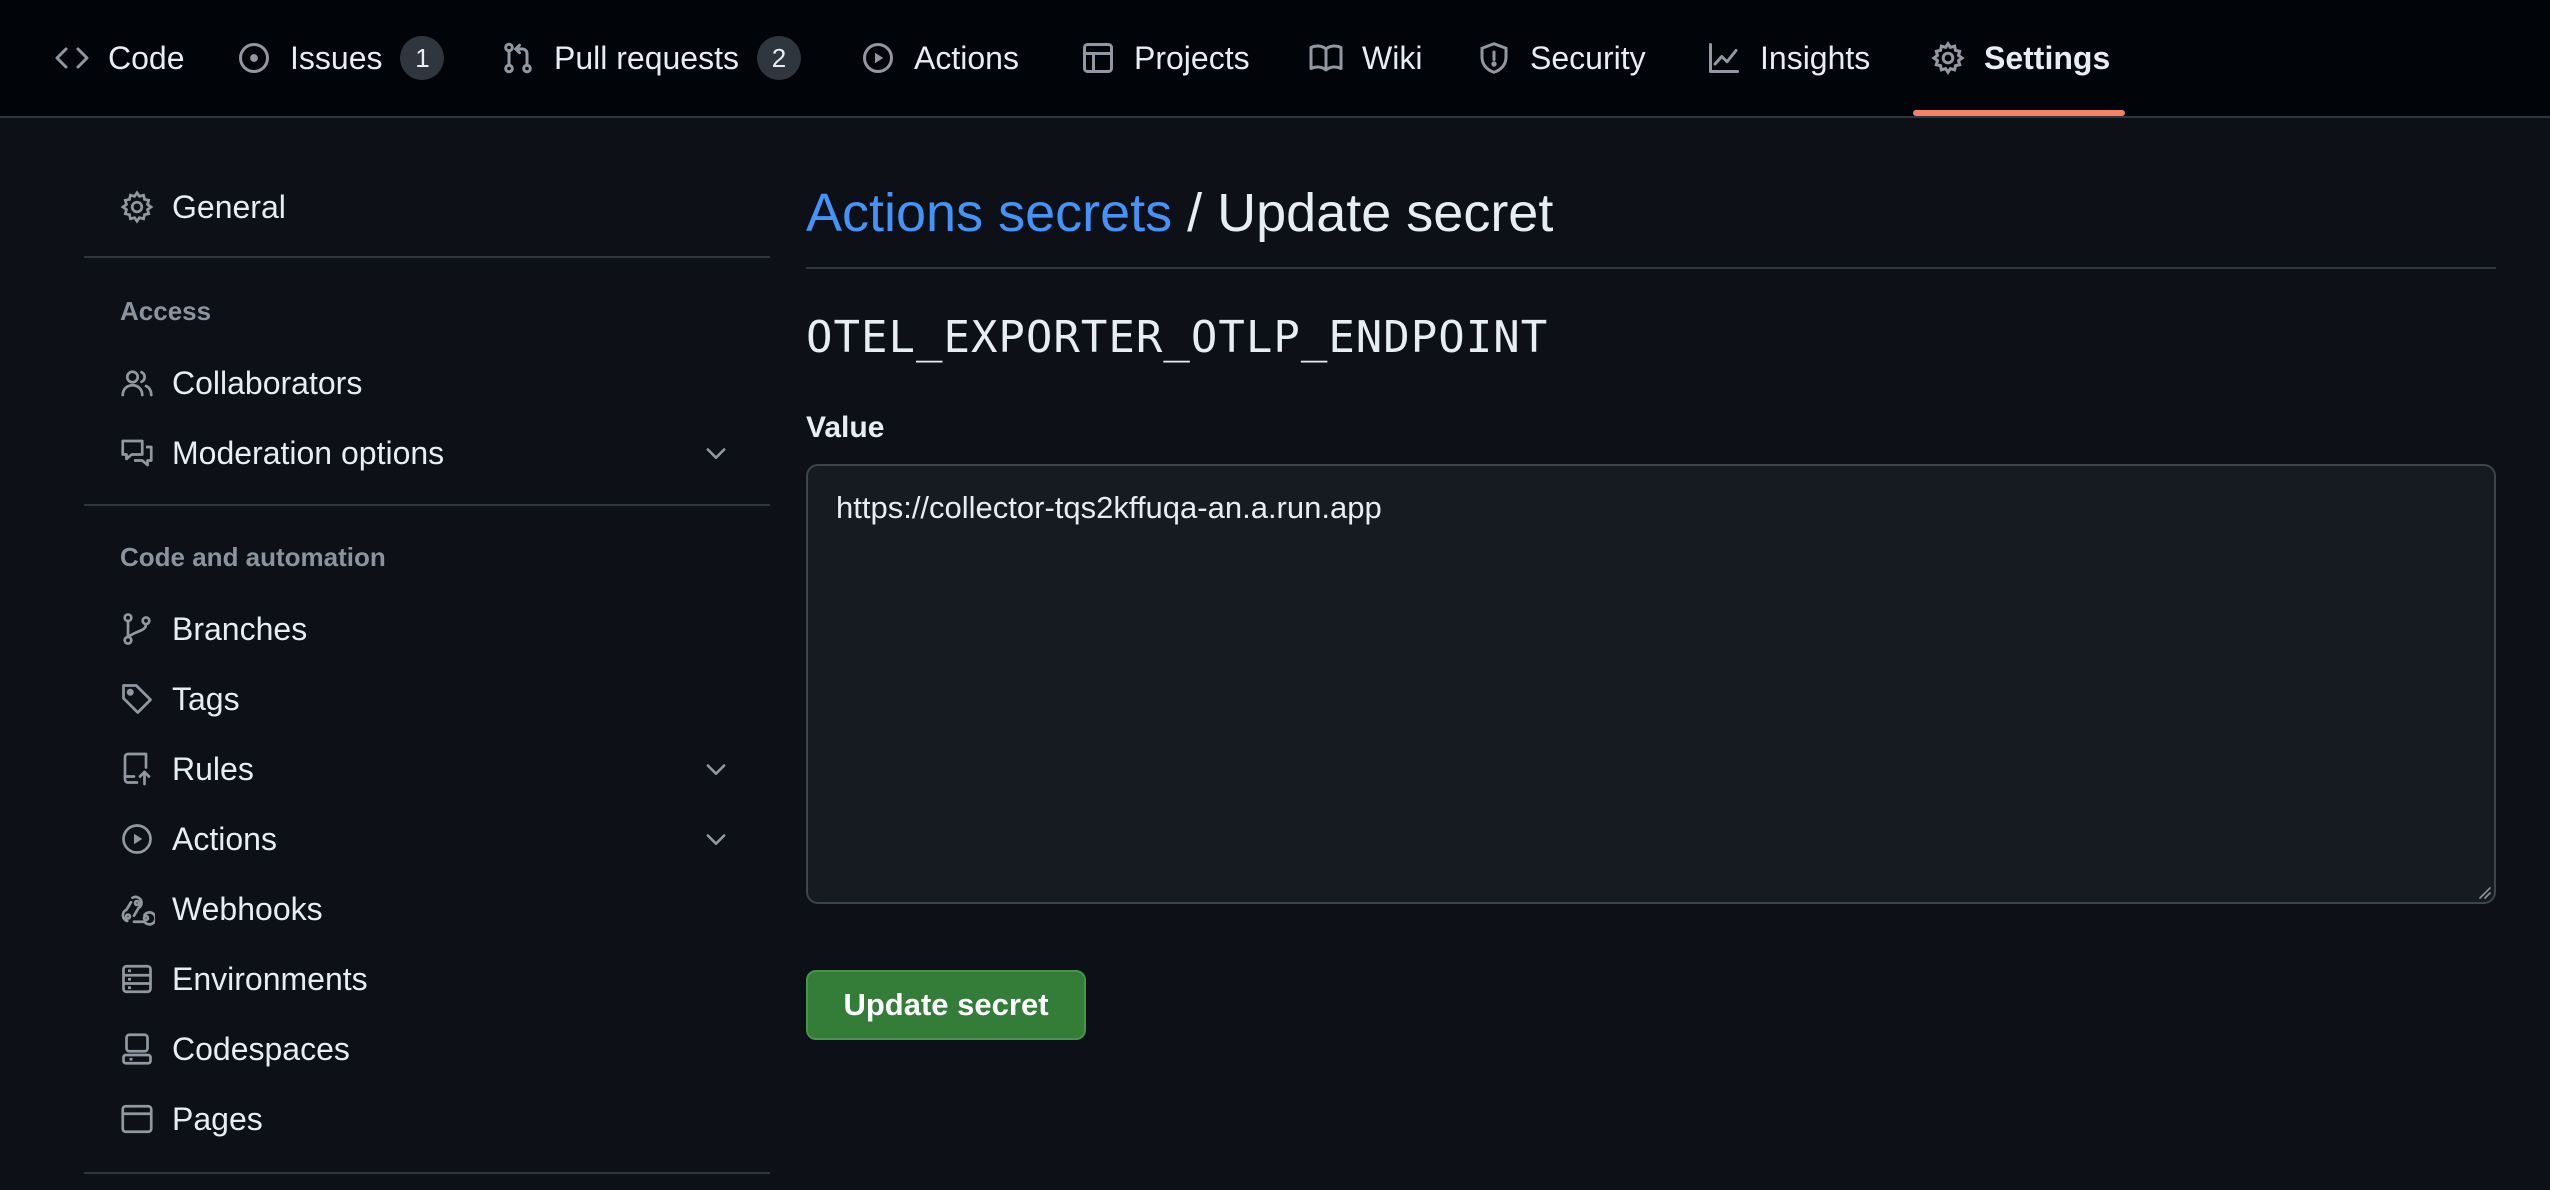 This screenshot has height=1190, width=2550. I want to click on tab-insights-label: Insights, so click(1815, 57).